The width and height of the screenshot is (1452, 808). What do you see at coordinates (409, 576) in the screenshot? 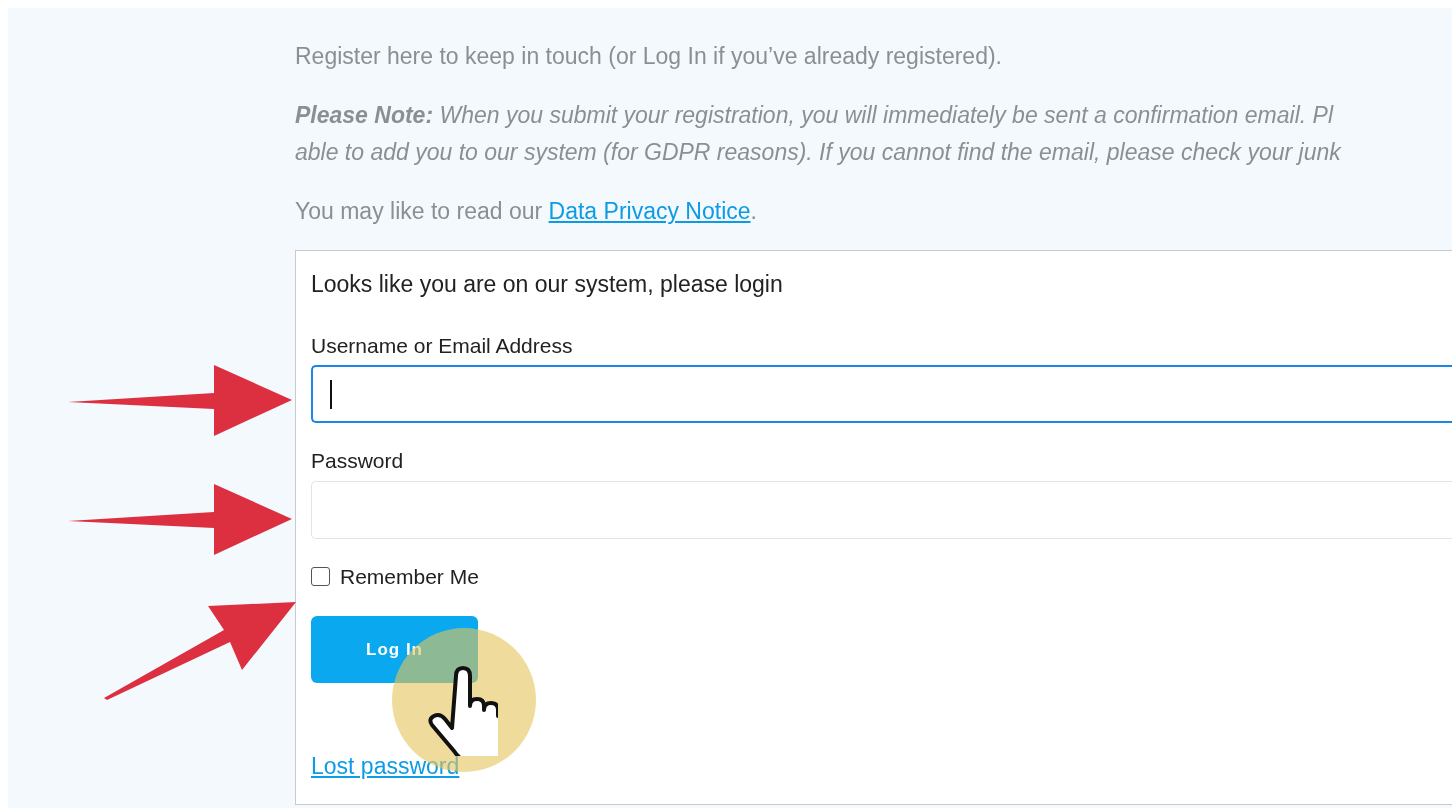
I see `checkbox-label: Remember Me` at bounding box center [409, 576].